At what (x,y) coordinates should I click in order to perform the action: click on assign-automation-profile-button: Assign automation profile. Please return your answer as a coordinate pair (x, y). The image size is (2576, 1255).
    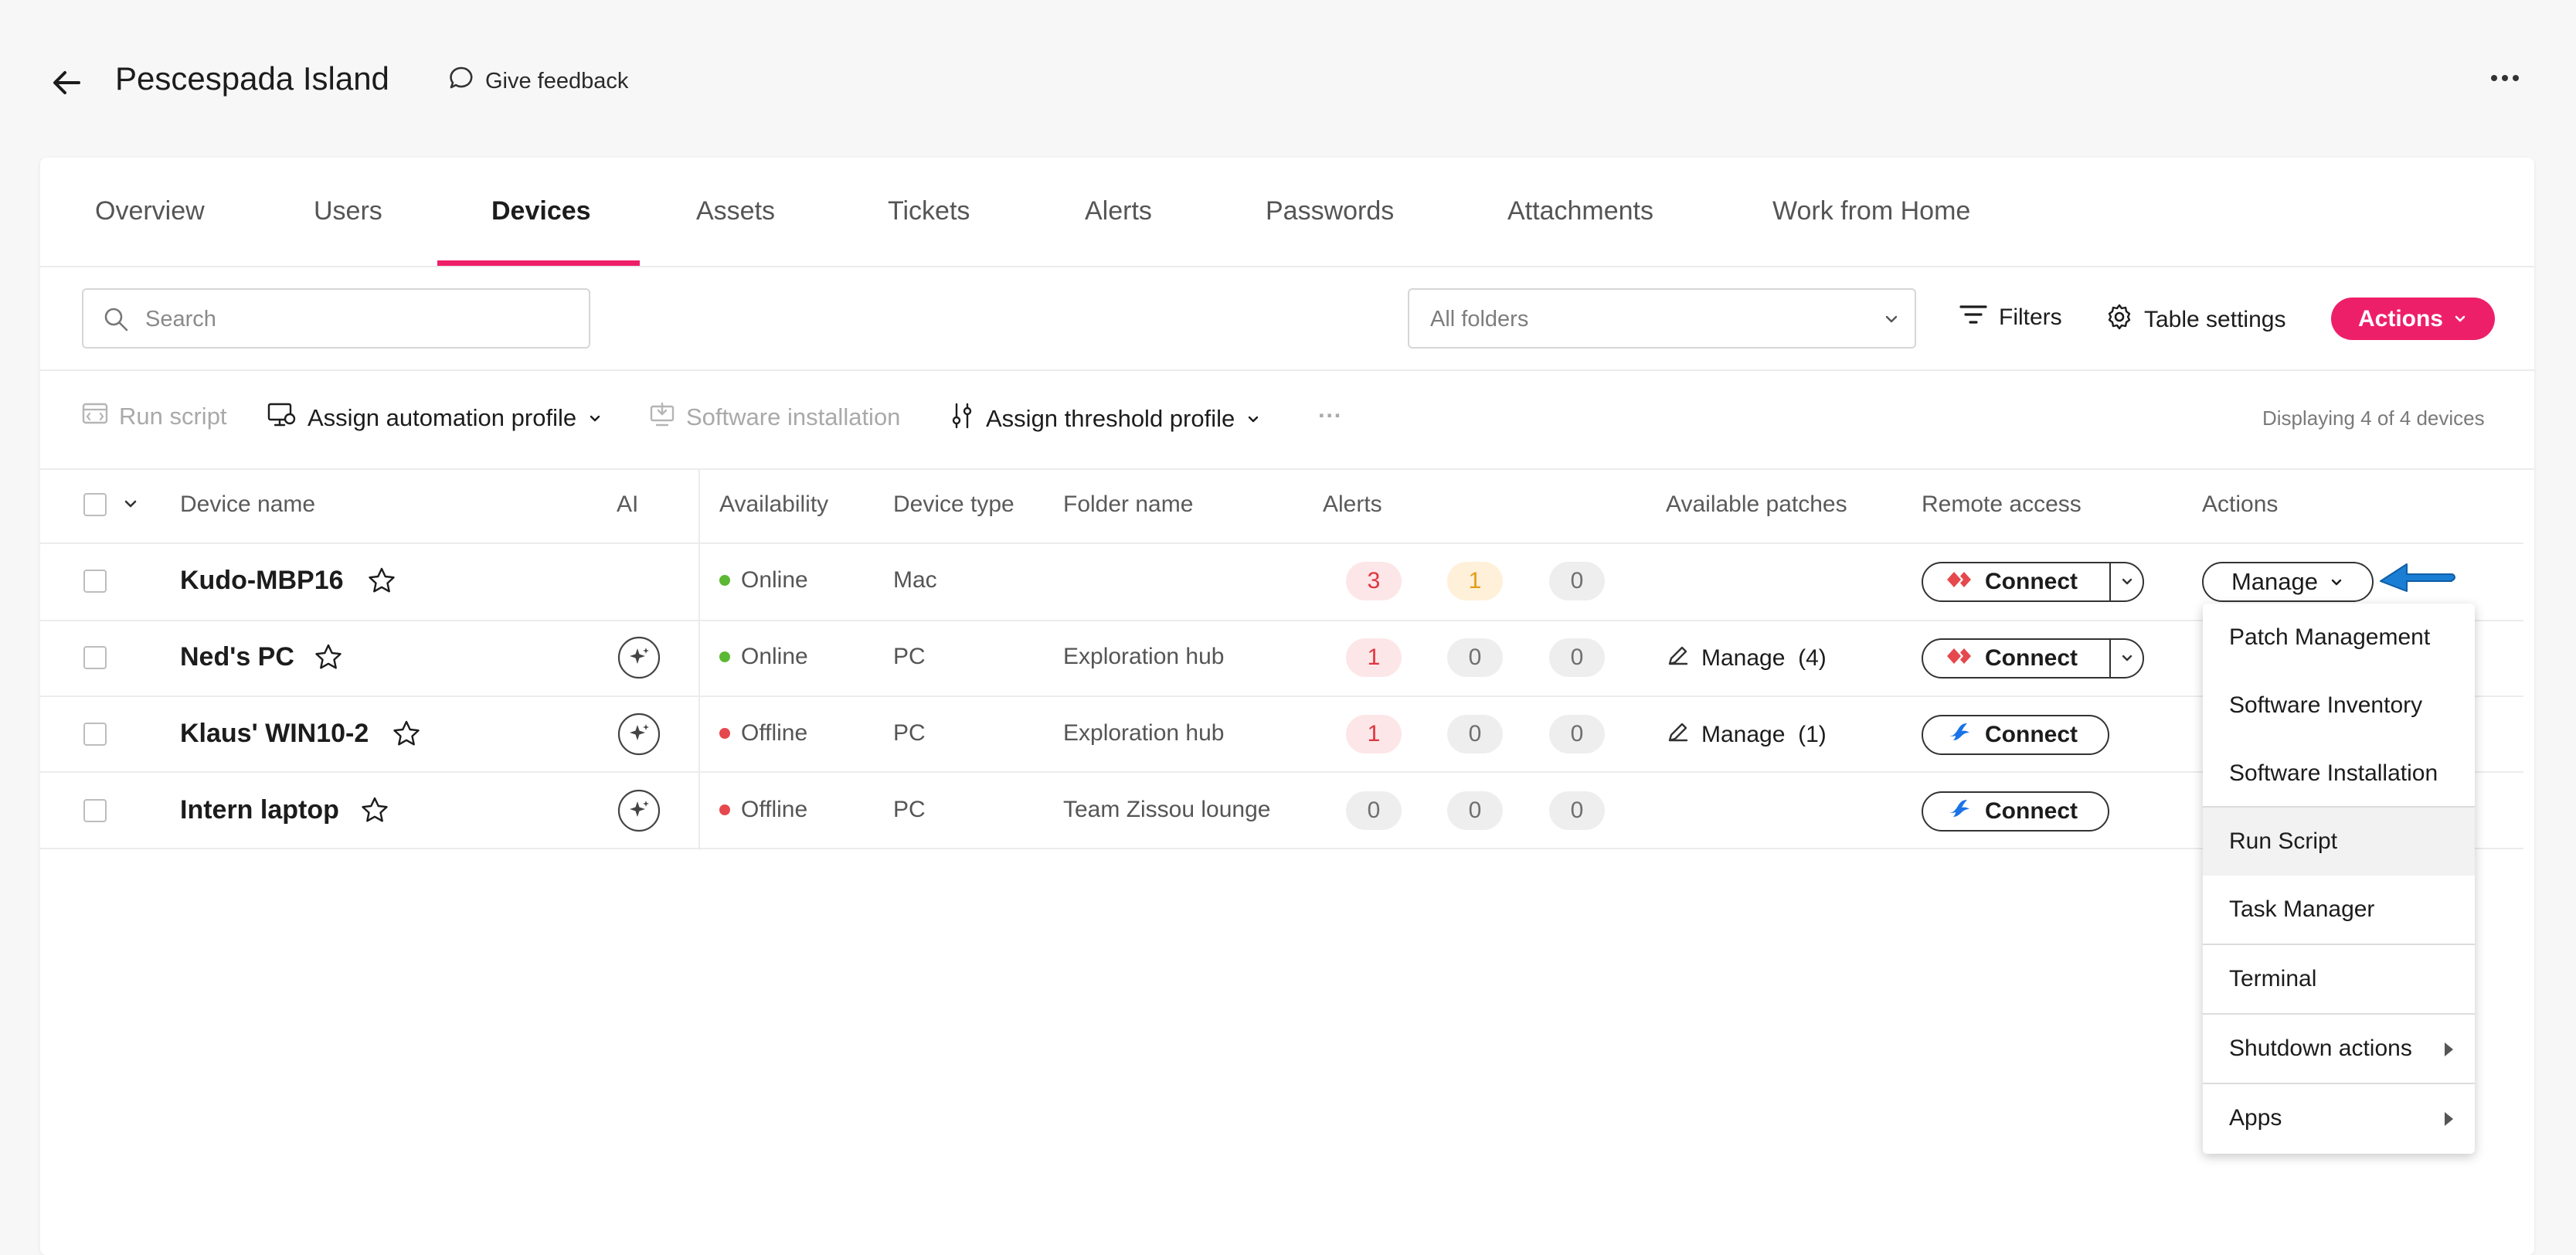
    Looking at the image, I should click on (435, 418).